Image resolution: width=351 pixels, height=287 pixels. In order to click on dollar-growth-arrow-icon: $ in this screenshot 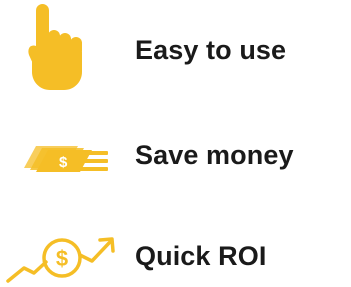, I will do `click(60, 260)`.